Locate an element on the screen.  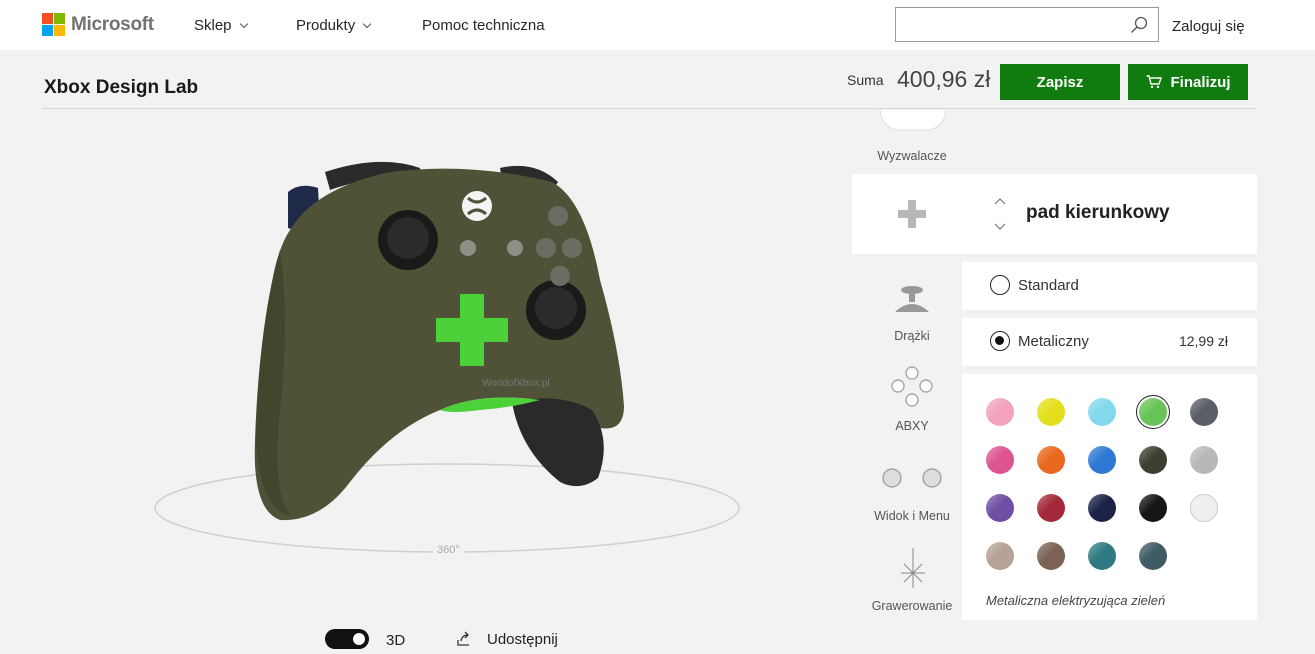
rotate-360-label: 360° is located at coordinates (448, 550).